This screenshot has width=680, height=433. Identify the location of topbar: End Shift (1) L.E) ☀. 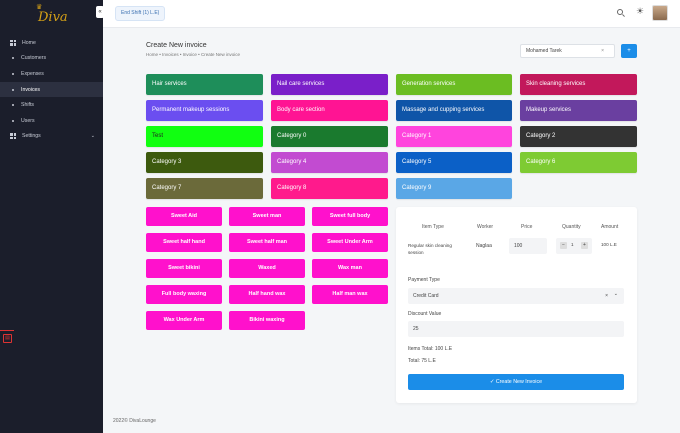
(391, 14).